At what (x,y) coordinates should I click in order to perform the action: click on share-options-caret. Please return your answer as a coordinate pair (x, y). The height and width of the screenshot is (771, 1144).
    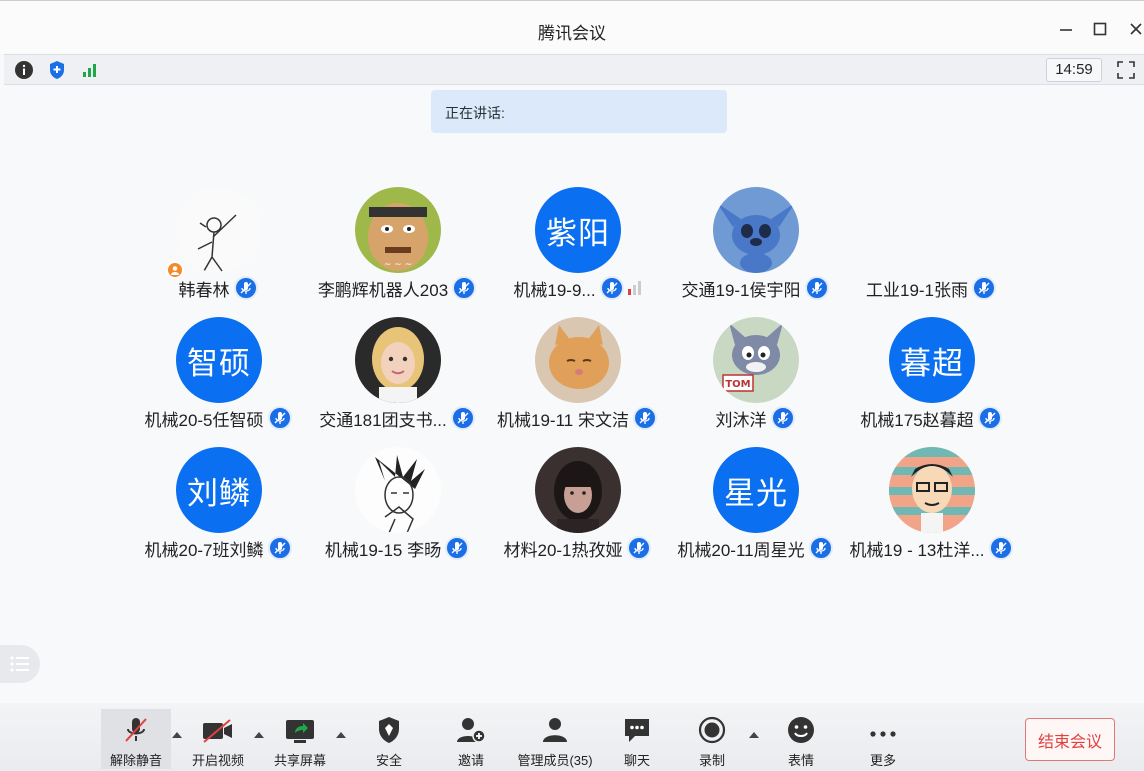
    Looking at the image, I should click on (341, 735).